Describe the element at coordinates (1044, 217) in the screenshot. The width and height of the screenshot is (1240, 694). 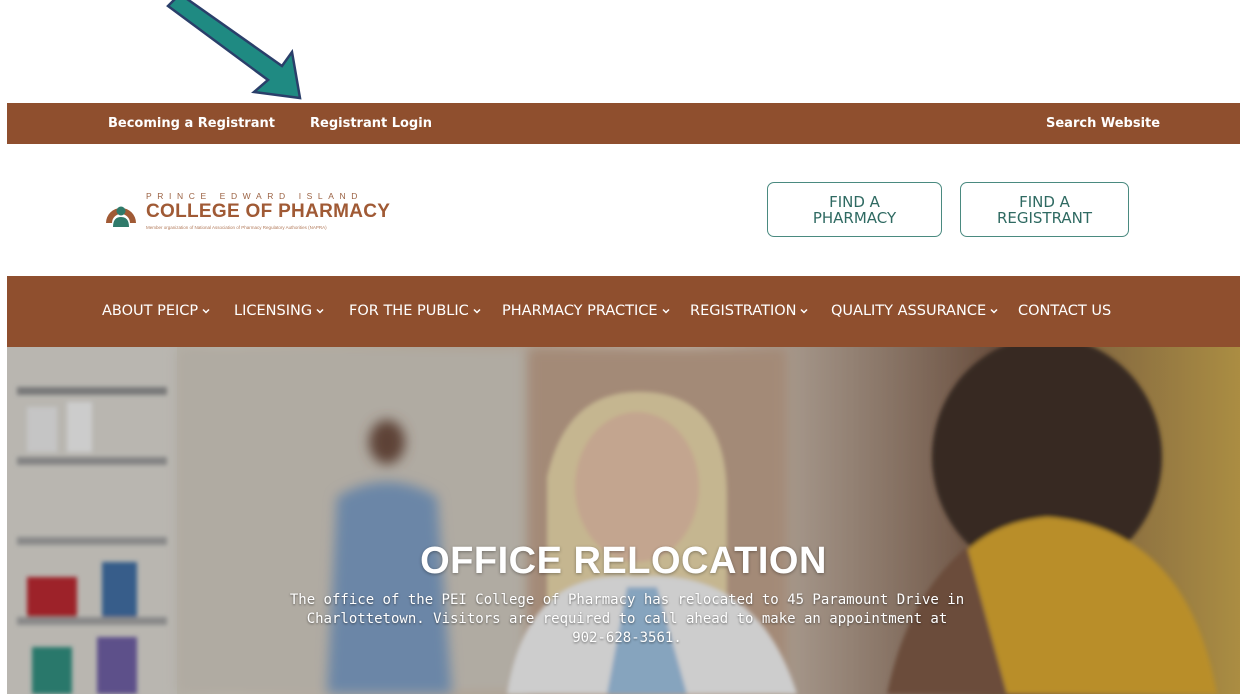
I see `find-registrant-label-2: REGISTRANT` at that location.